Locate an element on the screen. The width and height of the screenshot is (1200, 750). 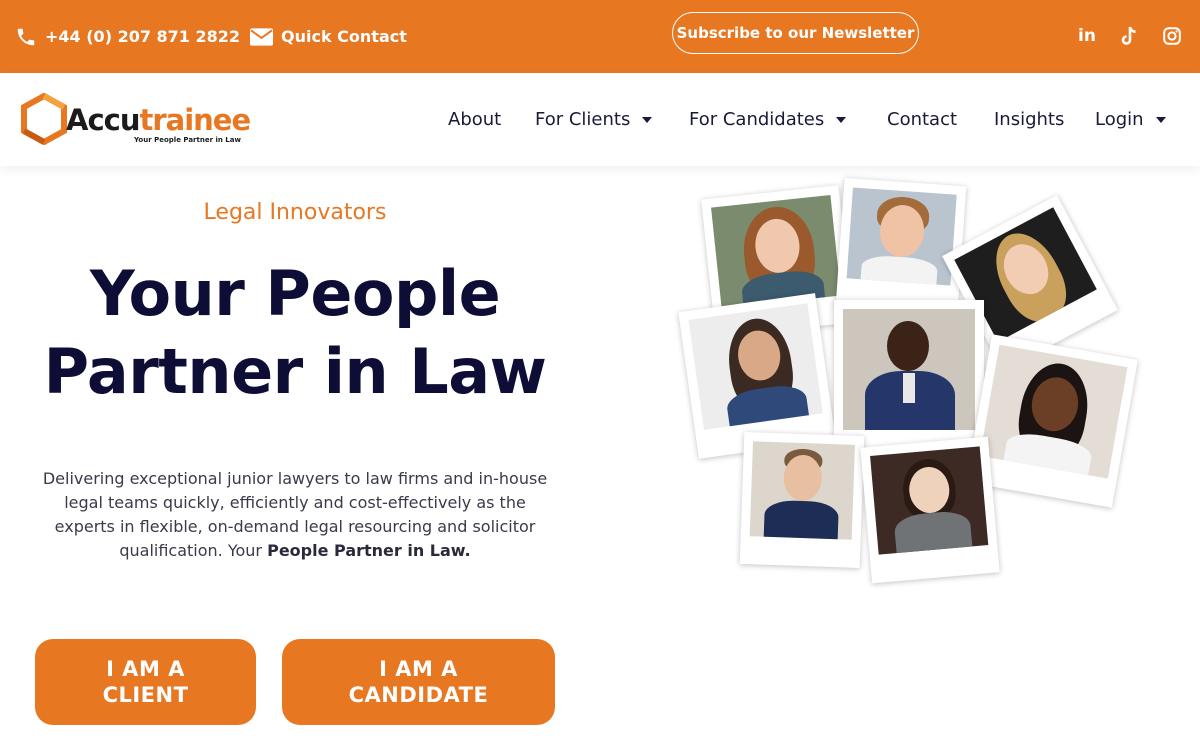
nav-login-label: Login is located at coordinates (1119, 119).